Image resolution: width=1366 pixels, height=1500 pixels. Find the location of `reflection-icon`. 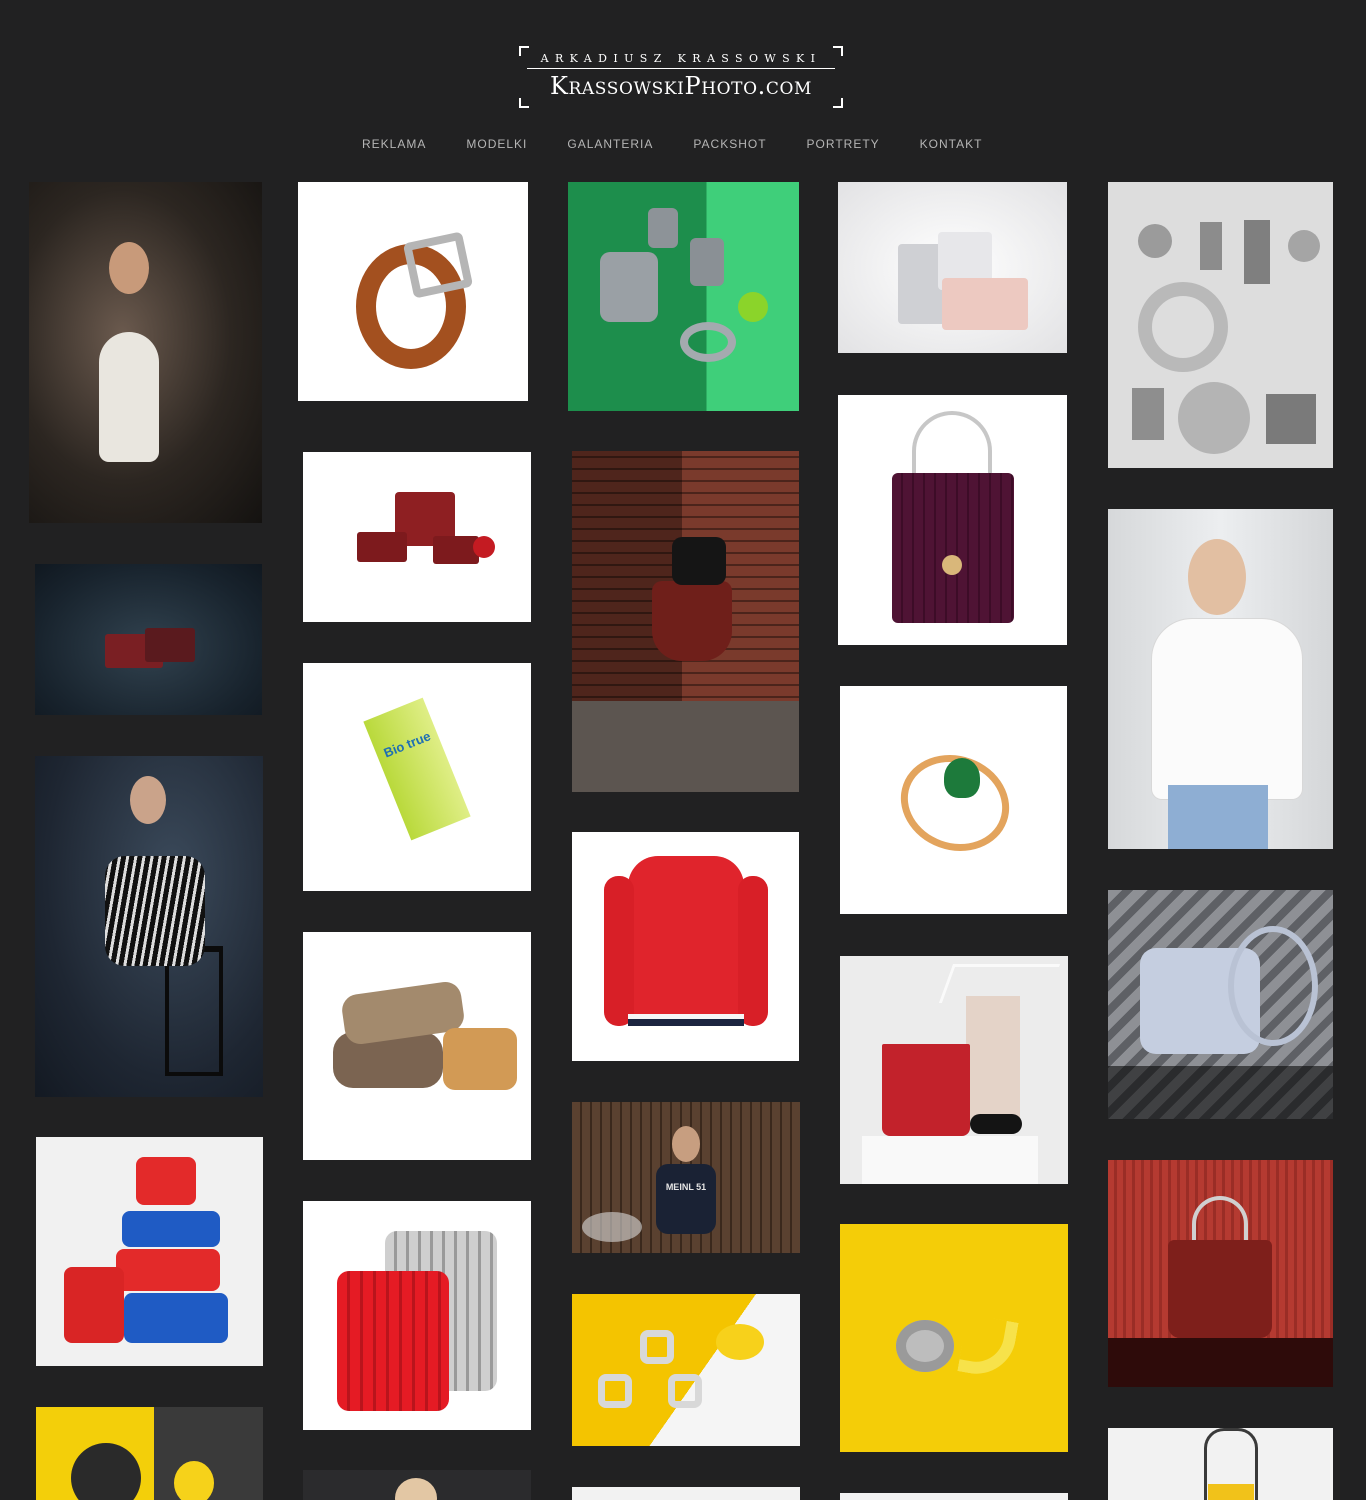

reflection-icon is located at coordinates (1220, 1092).